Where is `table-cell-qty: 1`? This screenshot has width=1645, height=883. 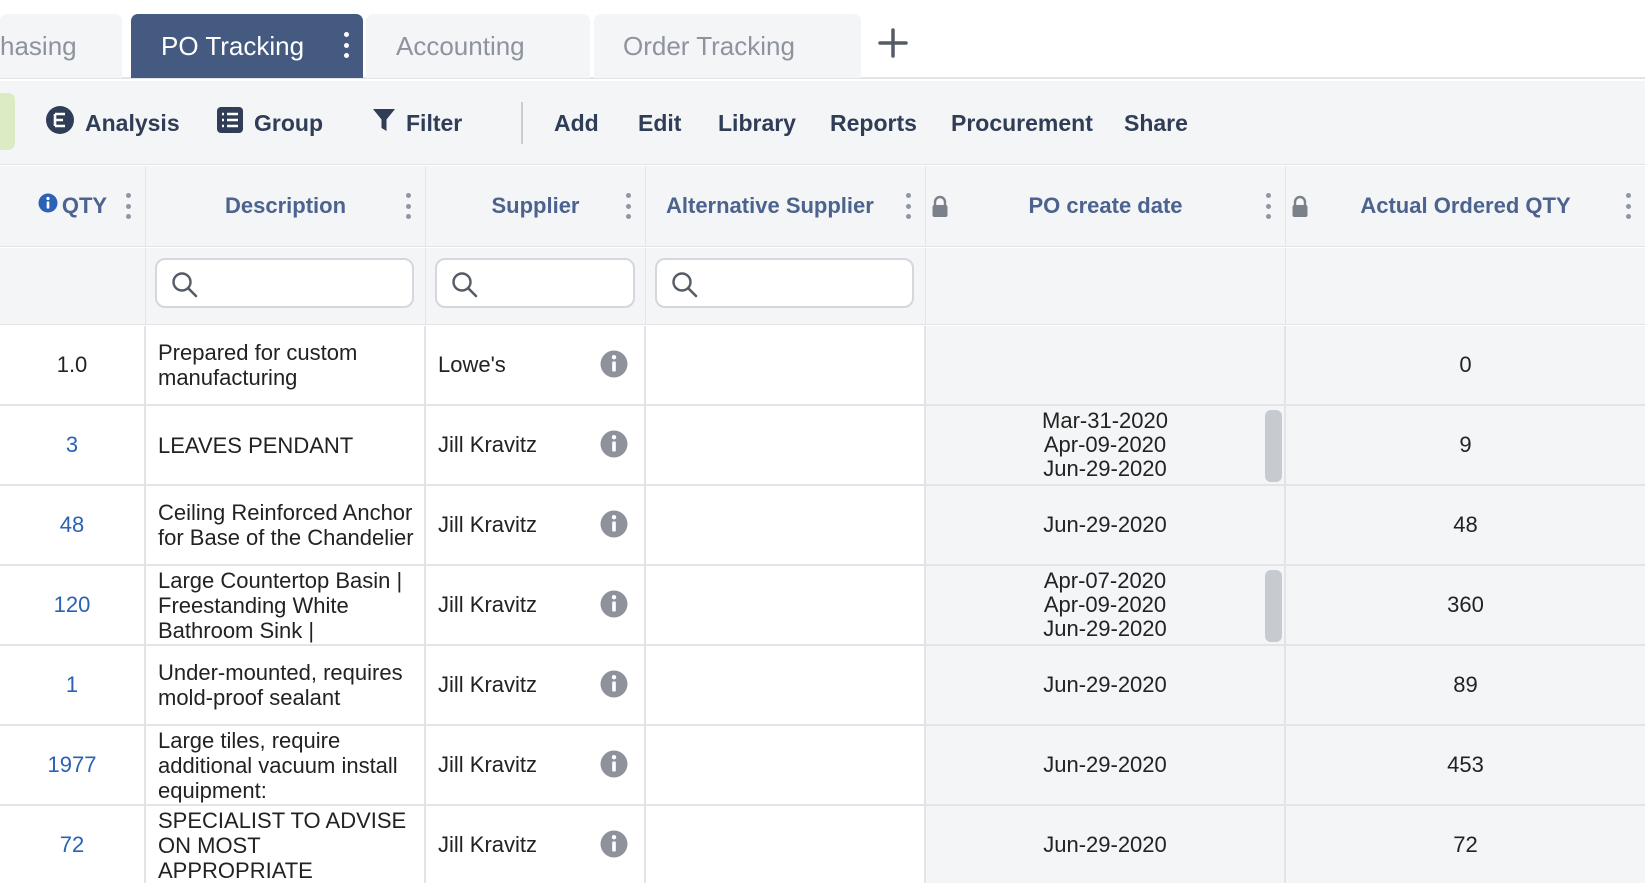 table-cell-qty: 1 is located at coordinates (73, 686).